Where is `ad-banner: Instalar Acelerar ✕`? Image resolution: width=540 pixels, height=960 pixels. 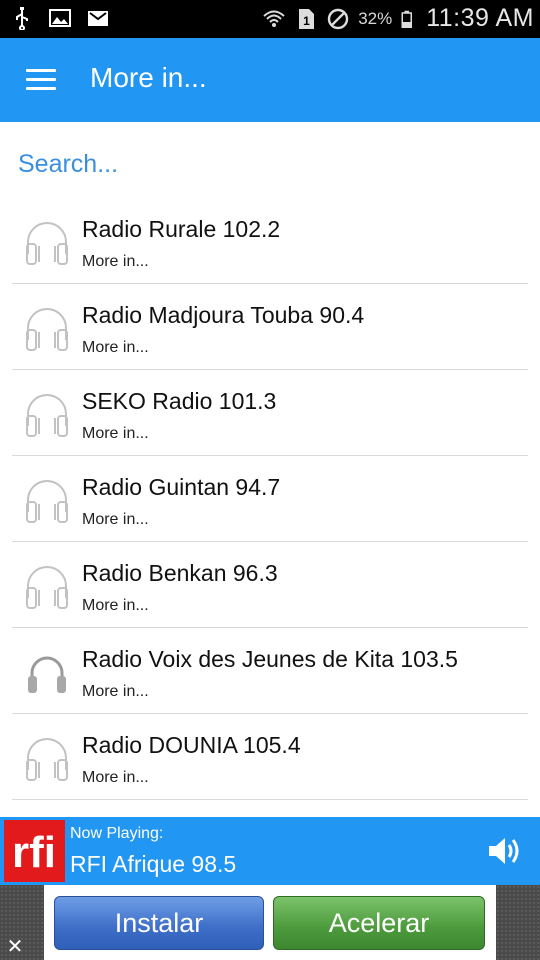
ad-banner: Instalar Acelerar ✕ is located at coordinates (270, 922).